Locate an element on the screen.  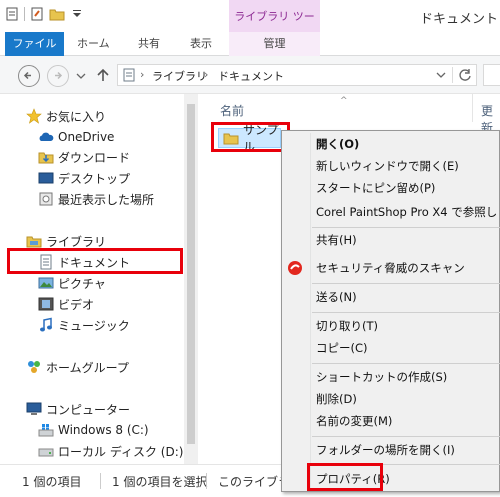
address-divider is located at coordinates (452, 75).